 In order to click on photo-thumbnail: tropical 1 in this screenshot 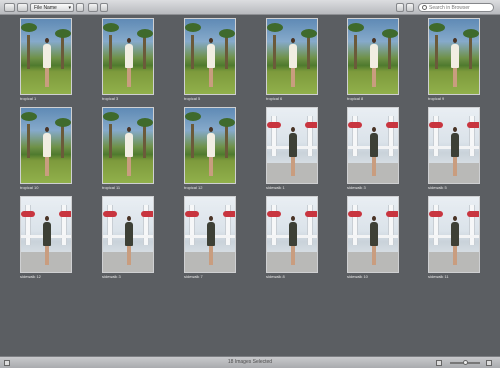, I will do `click(46, 59)`.